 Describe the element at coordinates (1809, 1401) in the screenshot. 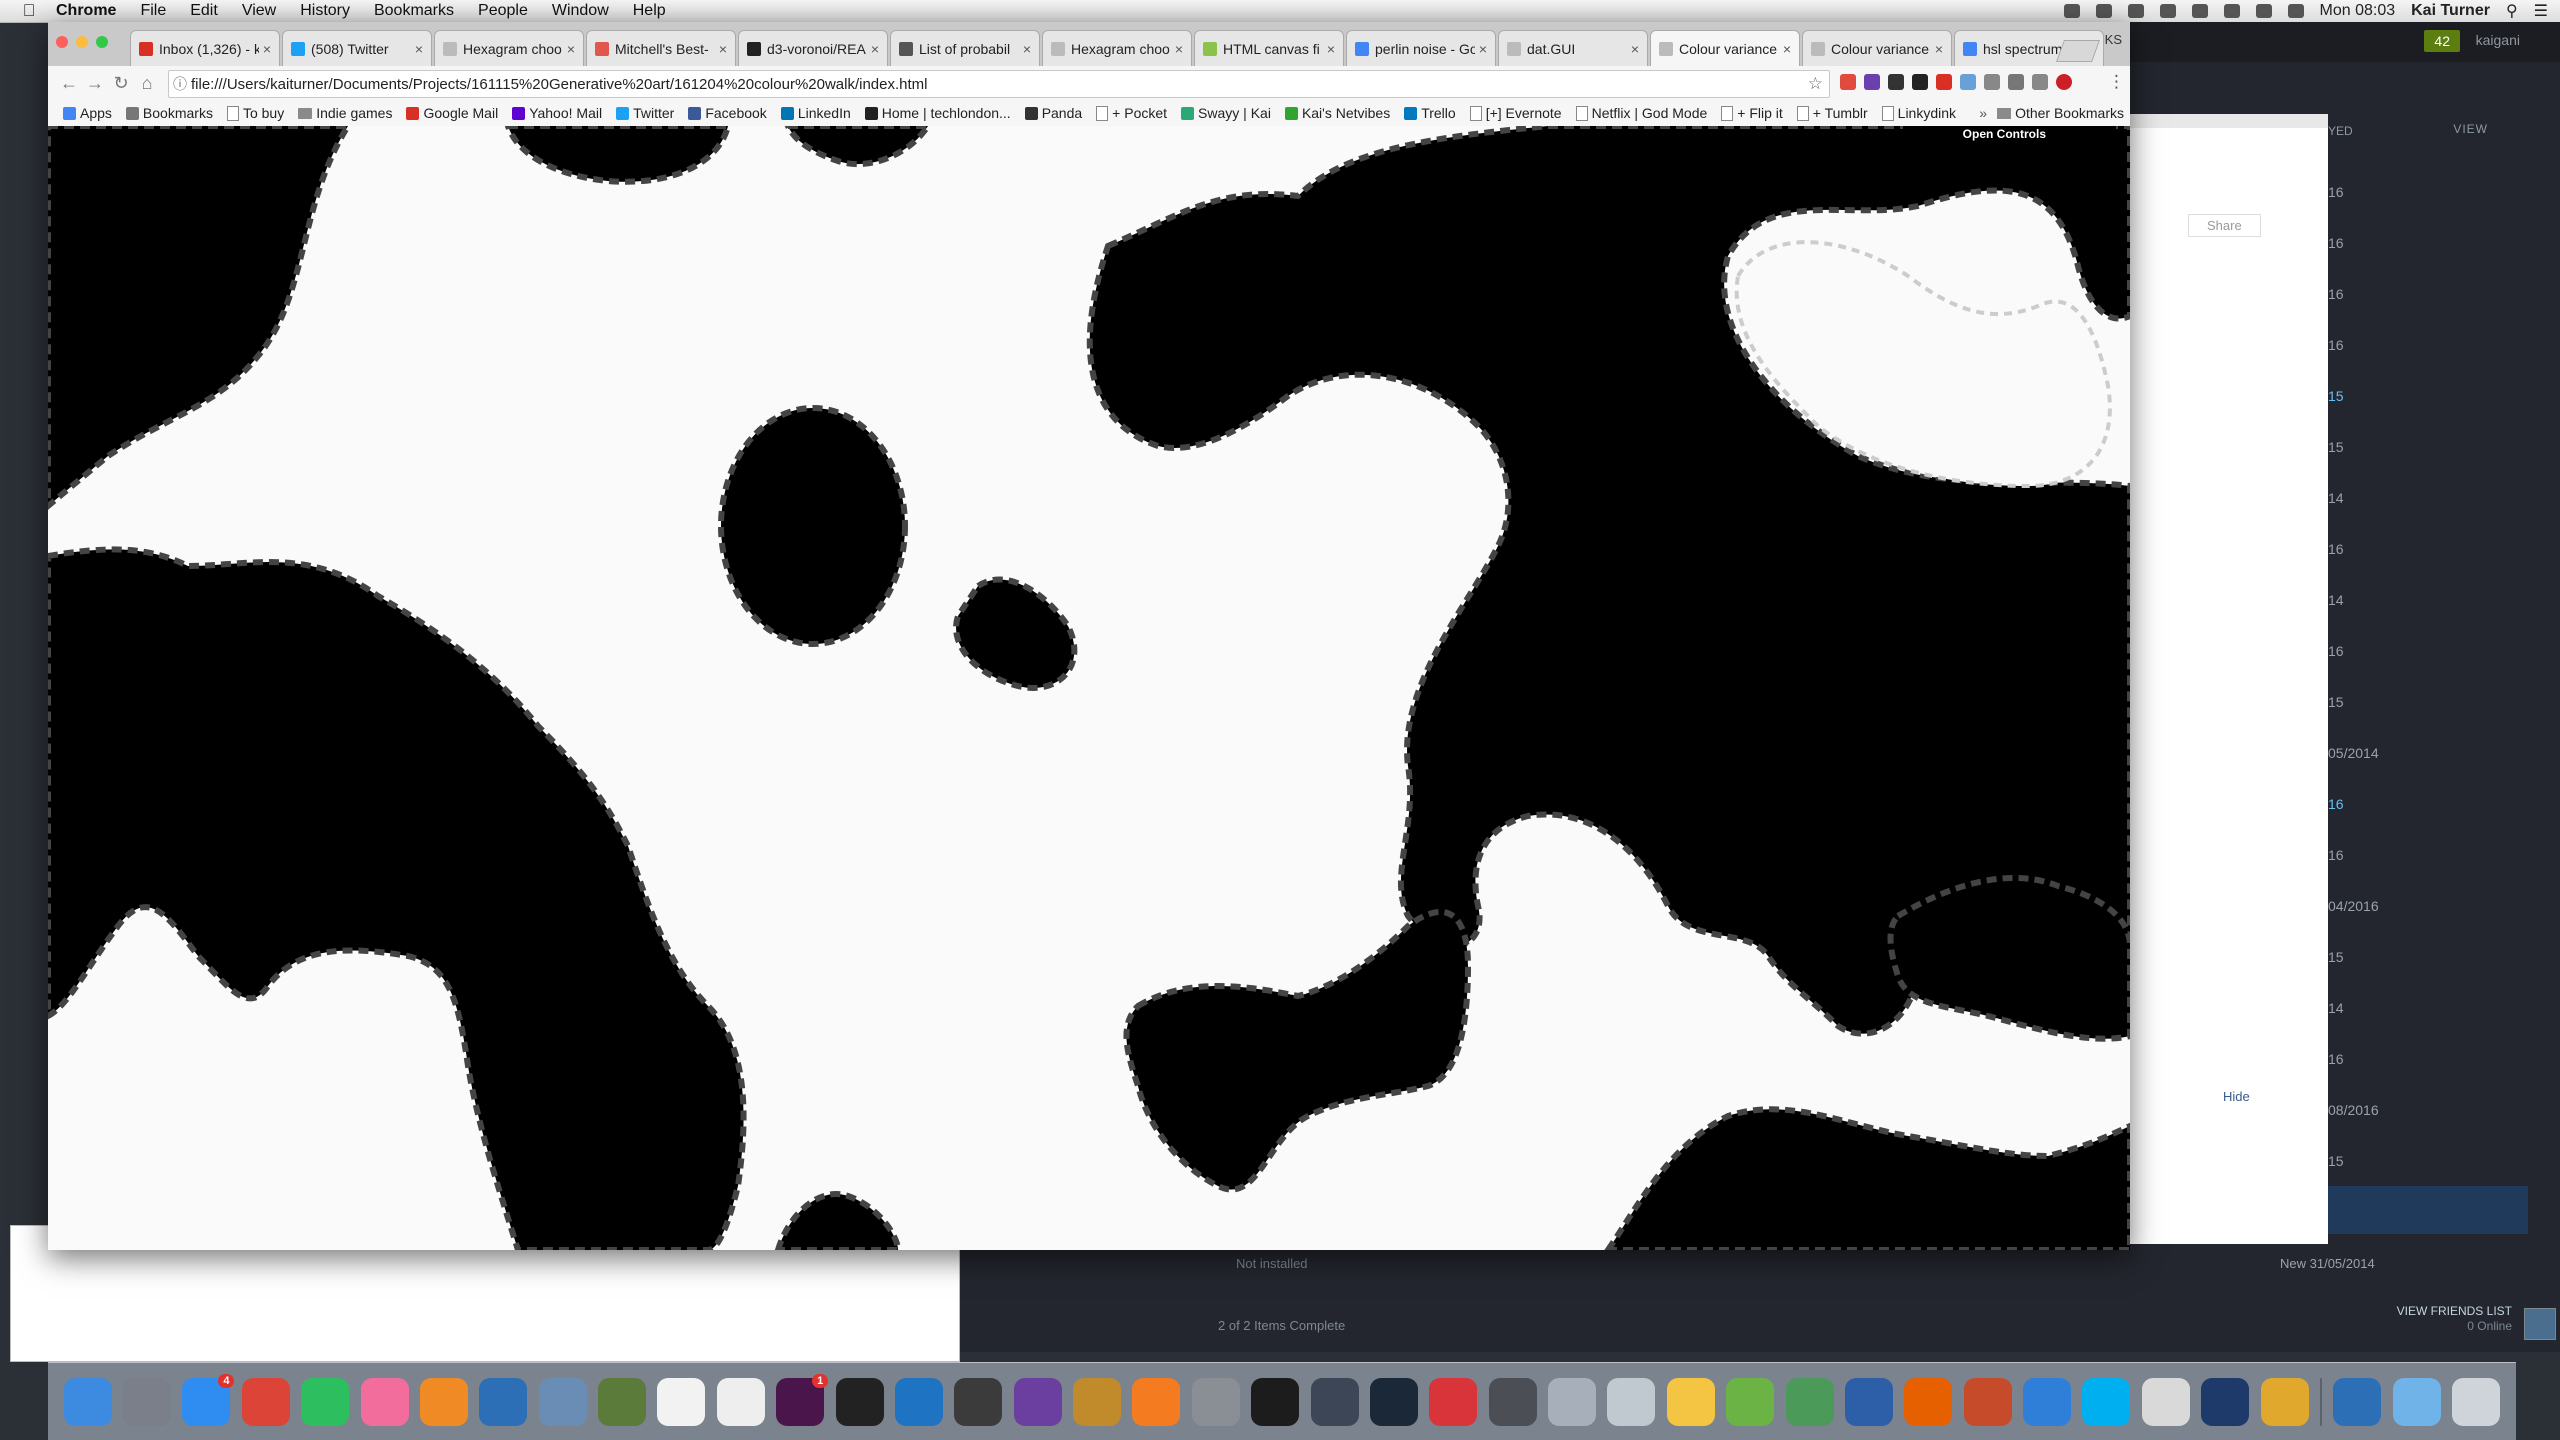

I see `globe-icon` at that location.